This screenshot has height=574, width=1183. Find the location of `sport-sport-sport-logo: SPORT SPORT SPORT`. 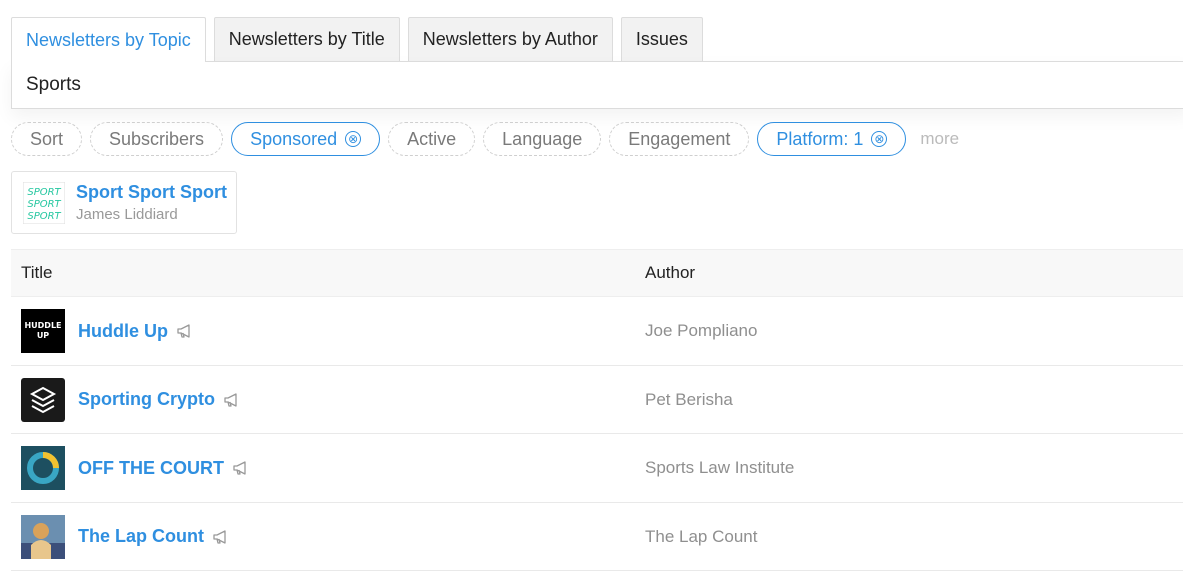

sport-sport-sport-logo: SPORT SPORT SPORT is located at coordinates (44, 202).